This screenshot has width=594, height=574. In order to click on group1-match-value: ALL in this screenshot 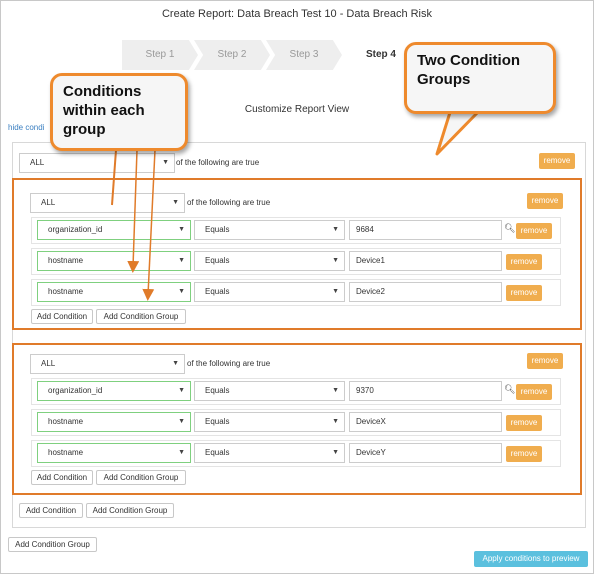, I will do `click(48, 202)`.